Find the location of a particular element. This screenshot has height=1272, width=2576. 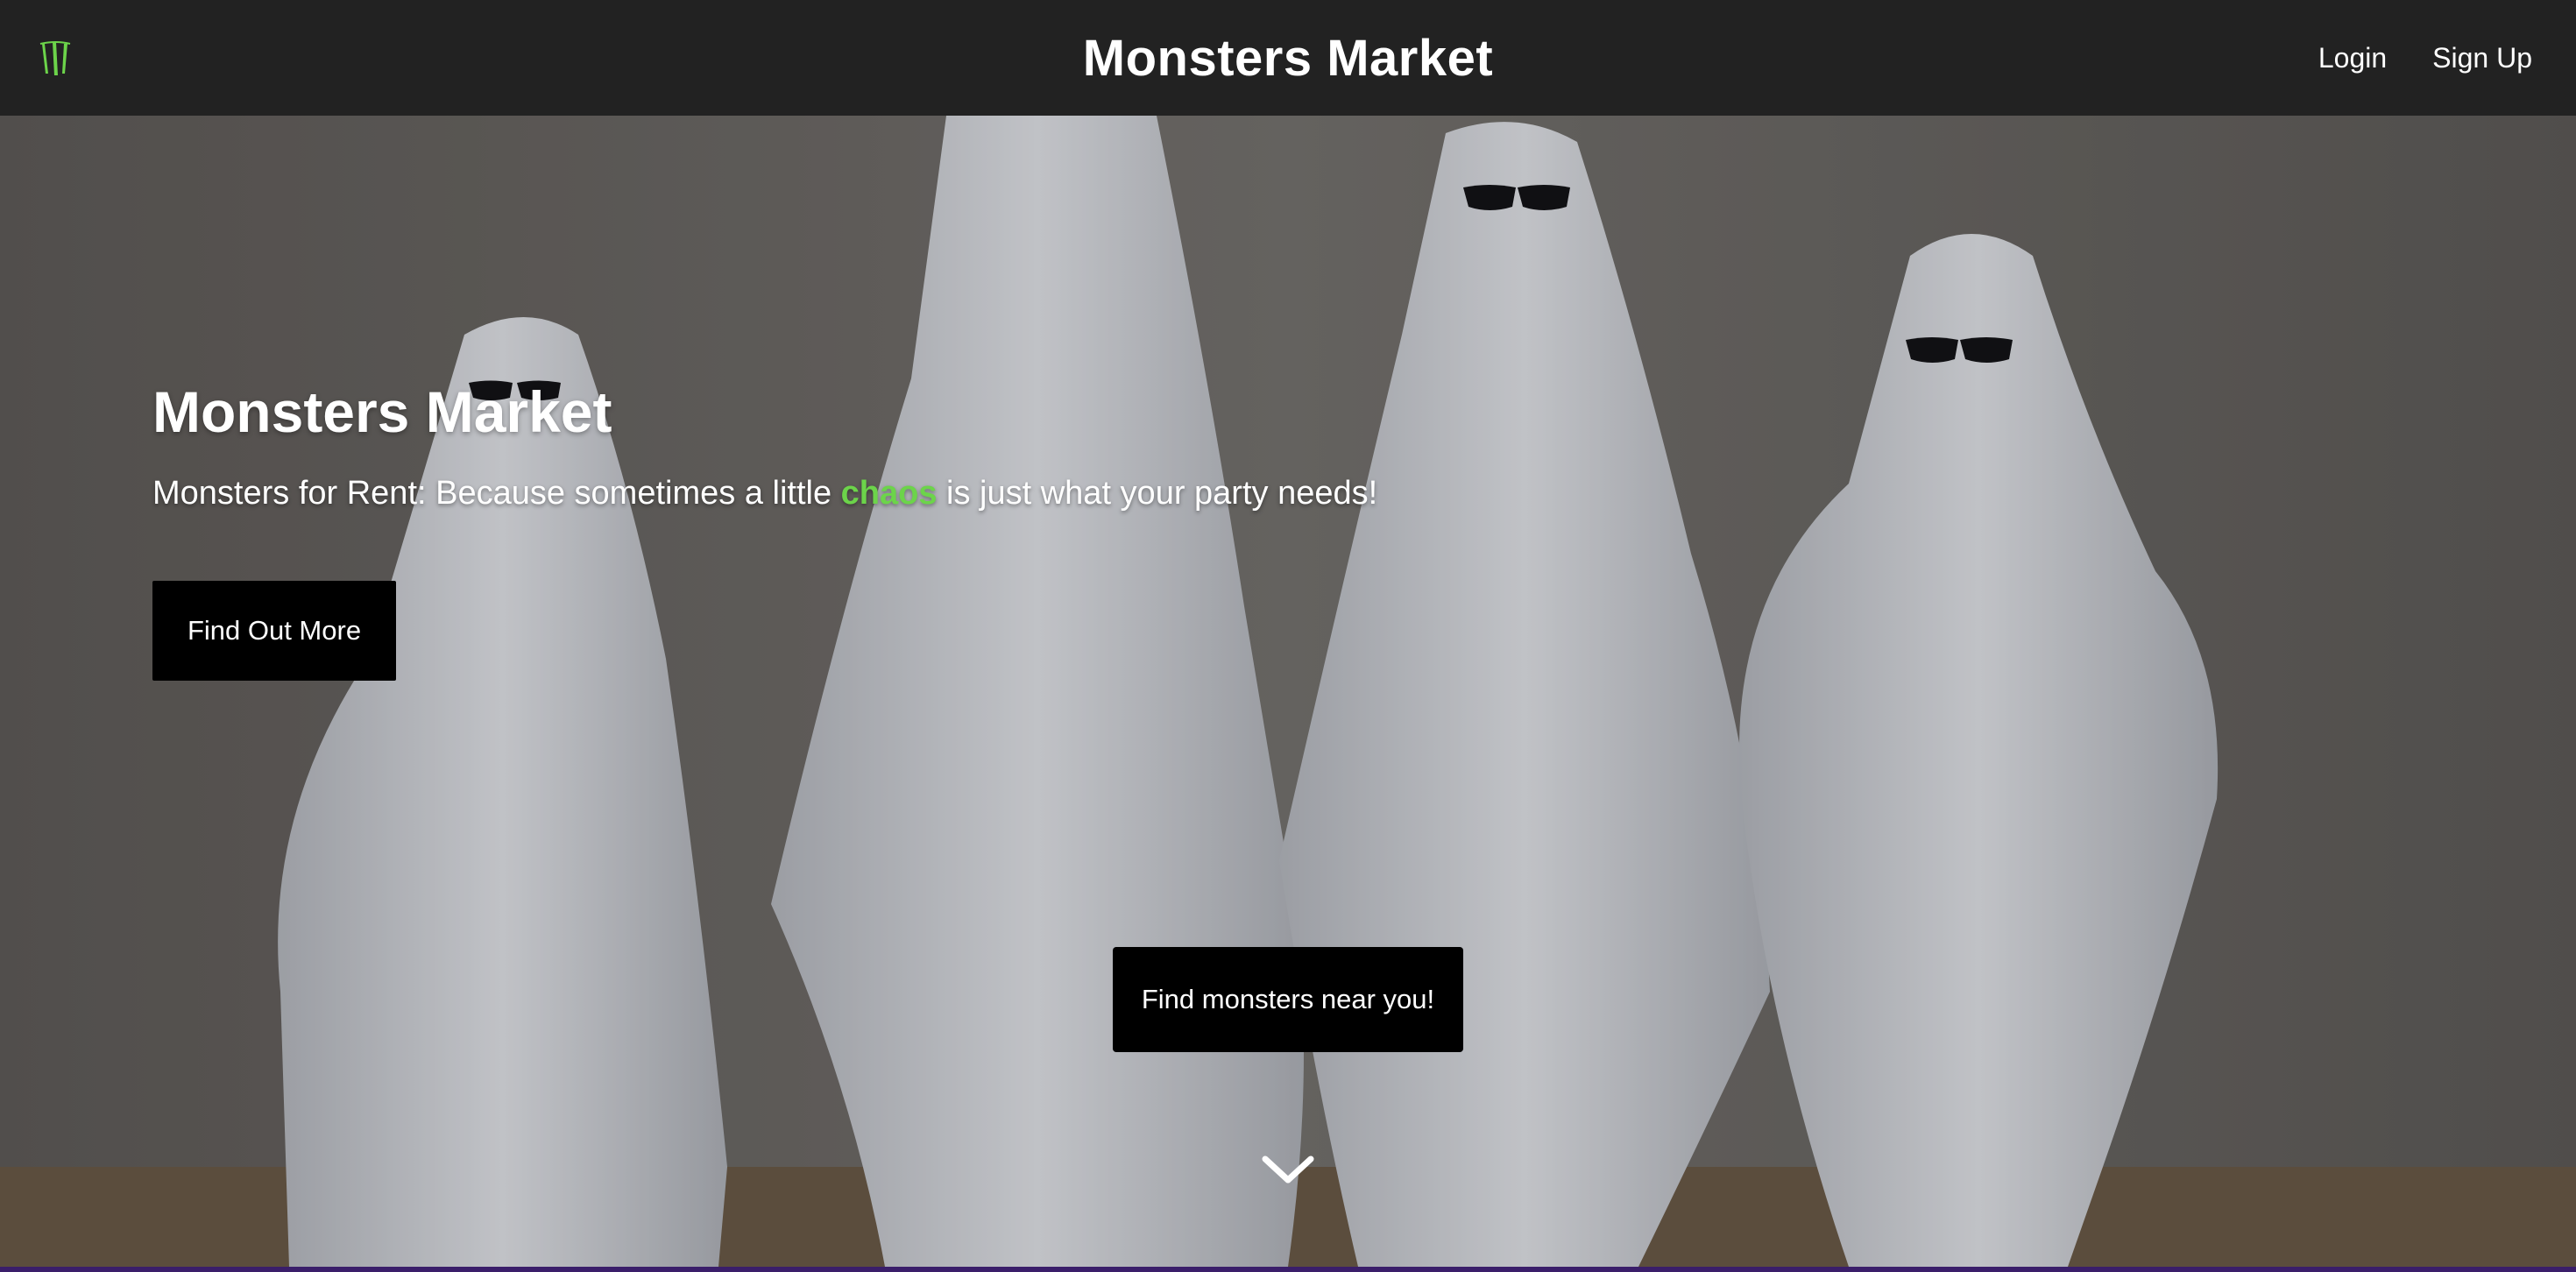

hero-subtitle-end: is just what your party needs! is located at coordinates (1157, 494).